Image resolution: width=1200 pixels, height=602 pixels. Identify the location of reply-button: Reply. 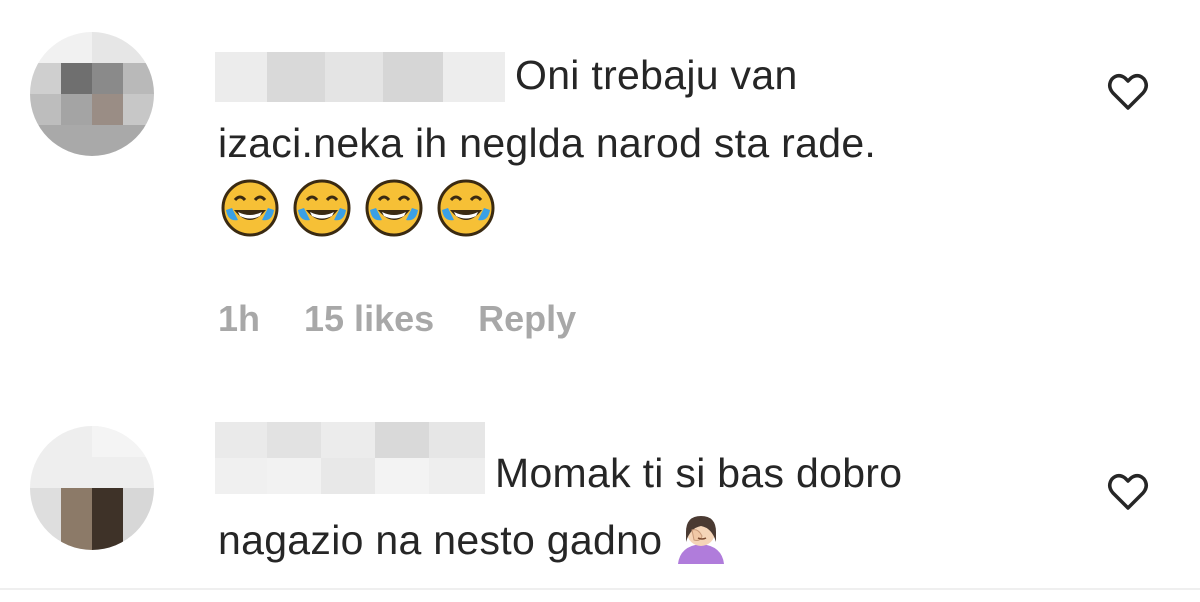
(527, 319).